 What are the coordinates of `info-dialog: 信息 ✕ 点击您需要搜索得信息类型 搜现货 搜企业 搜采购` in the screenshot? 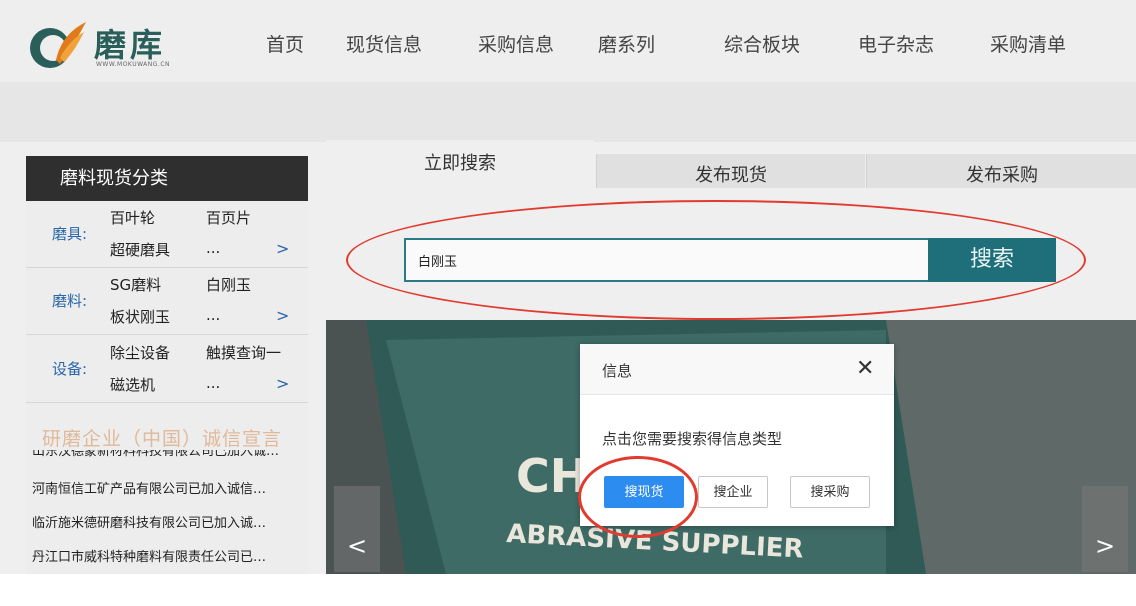 It's located at (737, 435).